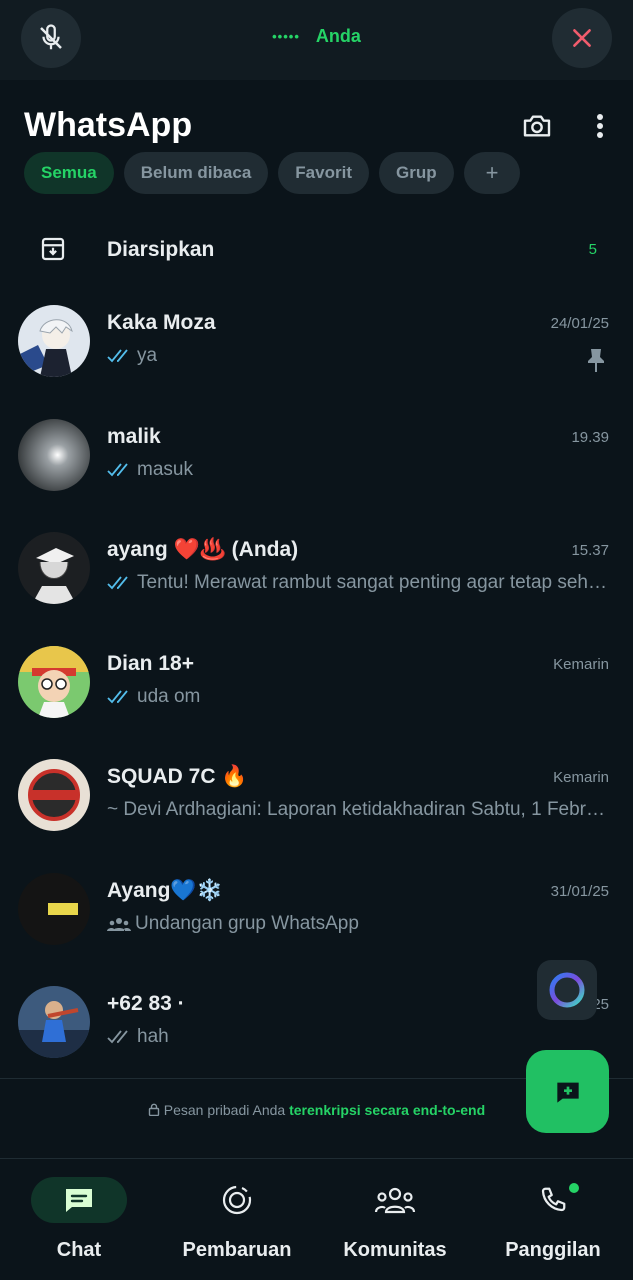 The image size is (633, 1280). I want to click on updates-icon, so click(237, 1200).